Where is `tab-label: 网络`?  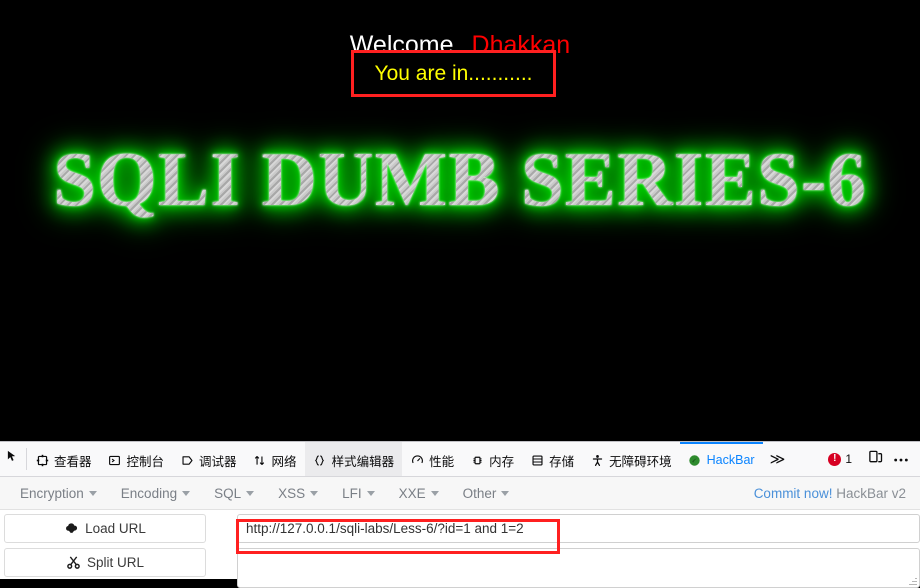 tab-label: 网络 is located at coordinates (284, 461).